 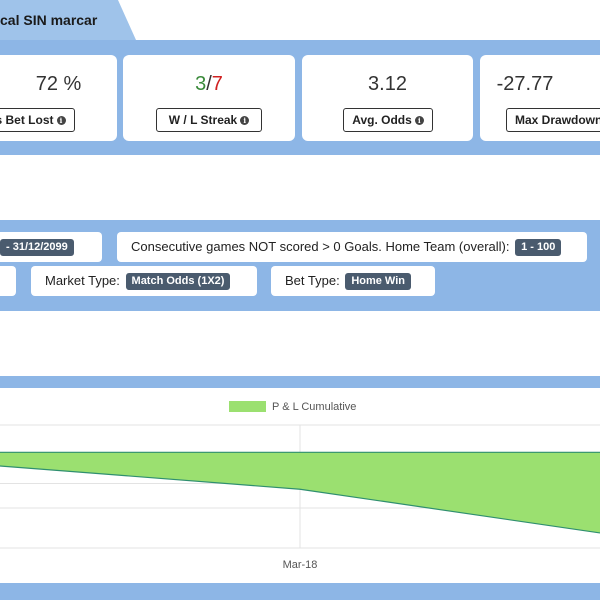 I want to click on stat-label-button: W / L Streak i, so click(x=209, y=120).